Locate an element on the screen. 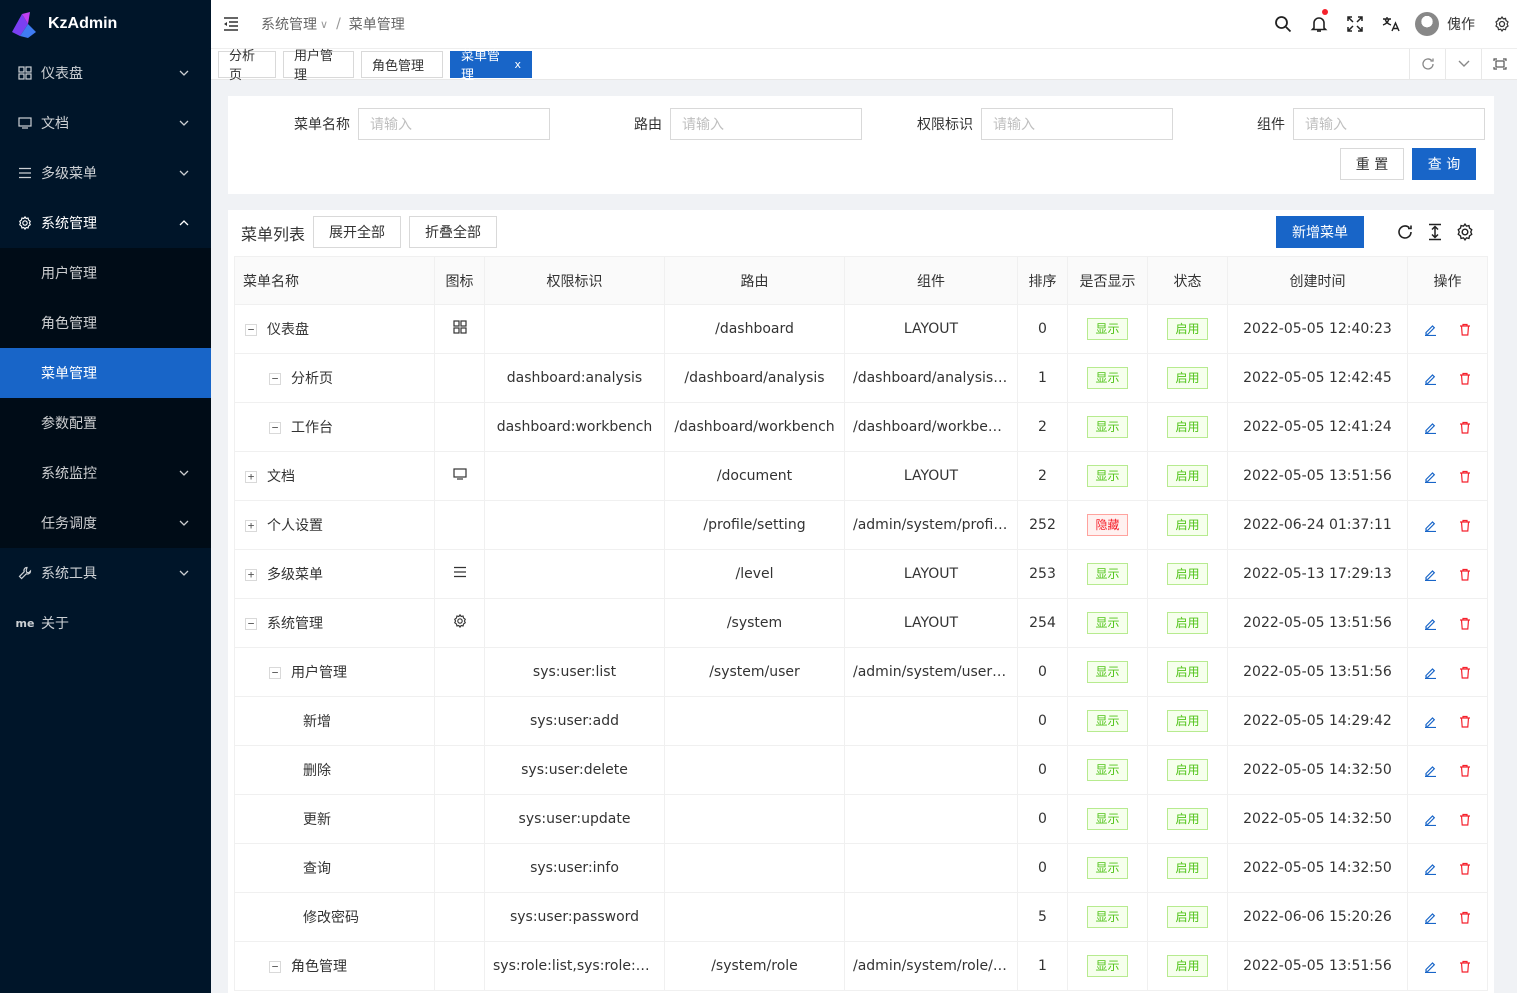 The image size is (1517, 993). sidebar-item: 仪表盘 is located at coordinates (105, 73).